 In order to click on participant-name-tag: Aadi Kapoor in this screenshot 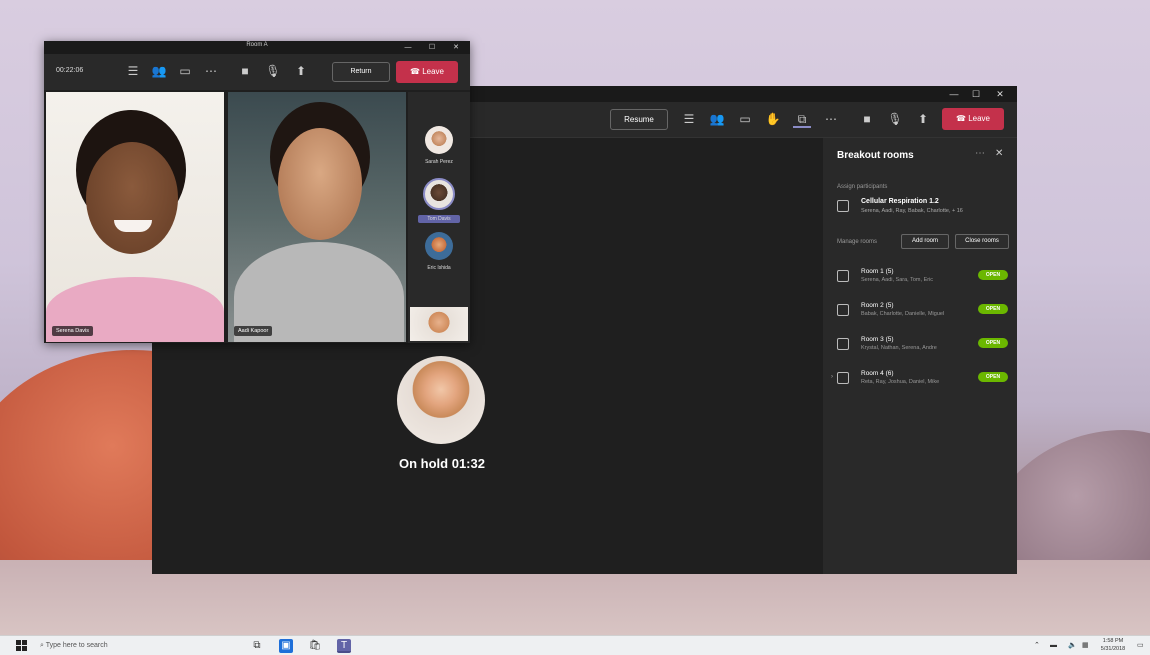, I will do `click(253, 331)`.